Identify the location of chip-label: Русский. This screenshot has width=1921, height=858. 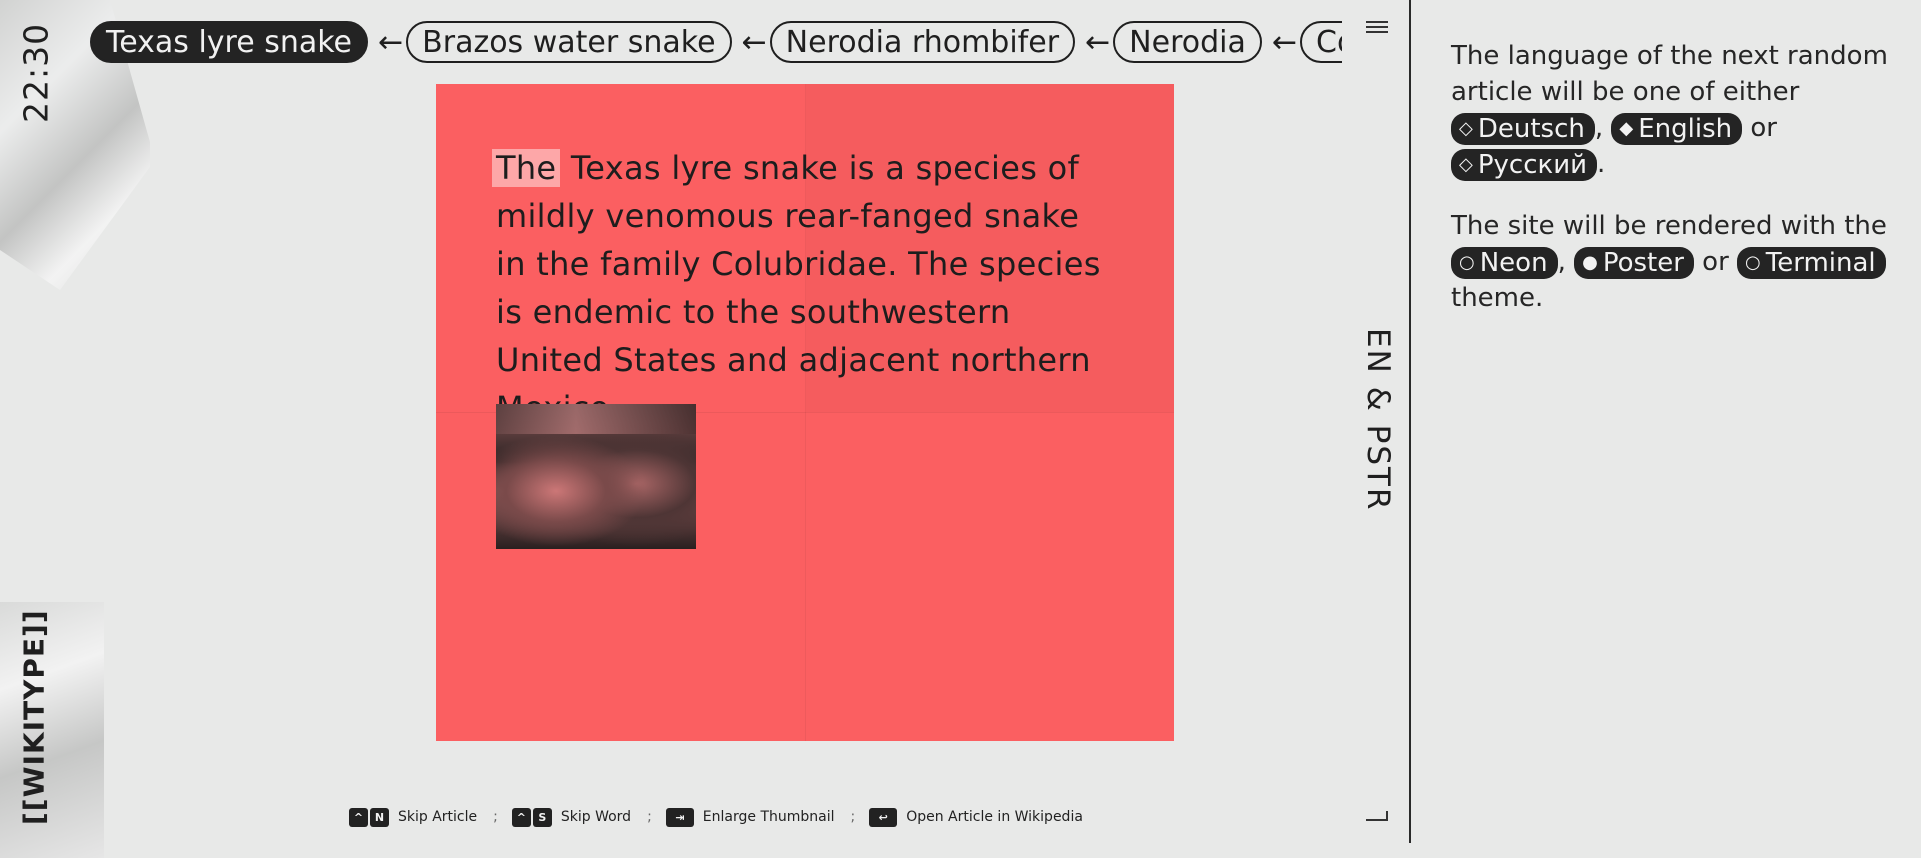
(1532, 164).